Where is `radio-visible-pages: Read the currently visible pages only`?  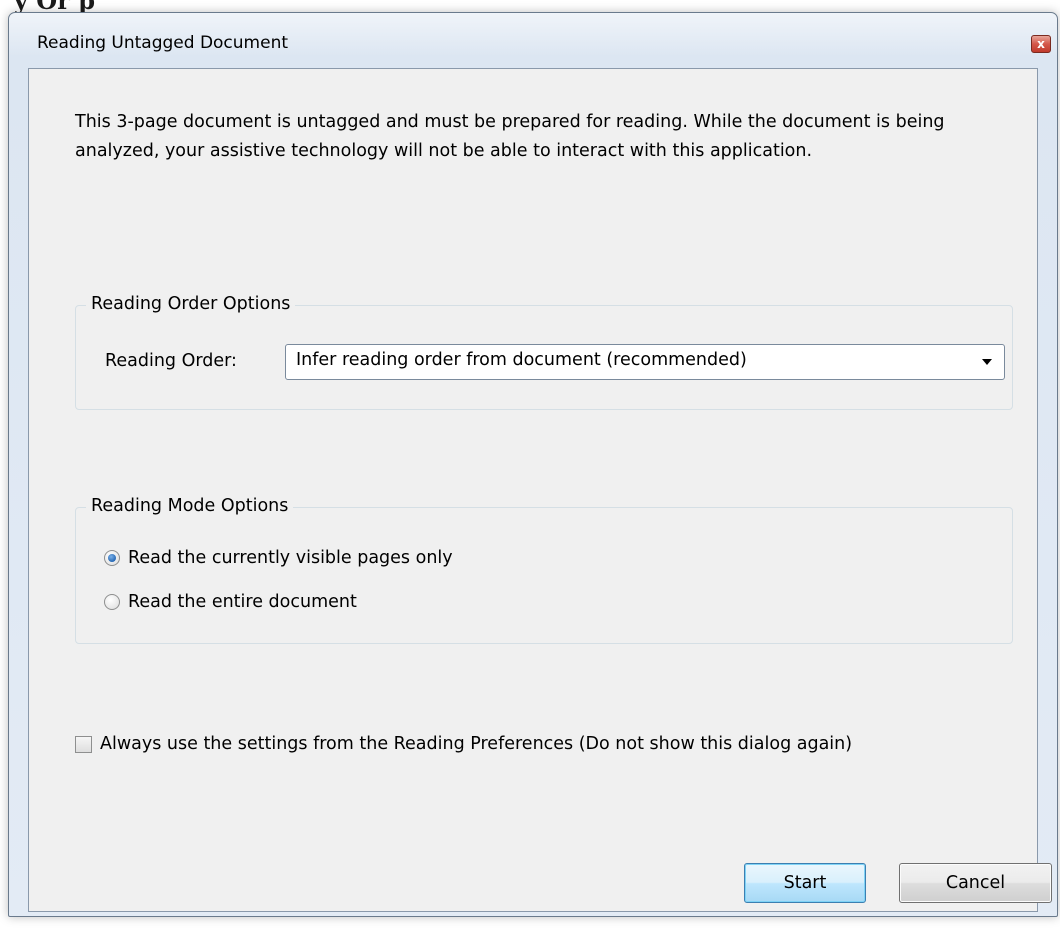
radio-visible-pages: Read the currently visible pages only is located at coordinates (278, 558).